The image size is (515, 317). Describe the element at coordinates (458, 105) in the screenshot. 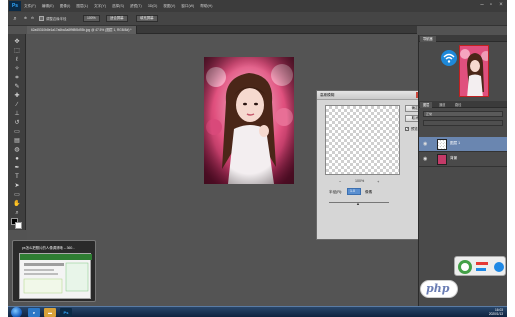

I see `tab-paths: 路径` at that location.